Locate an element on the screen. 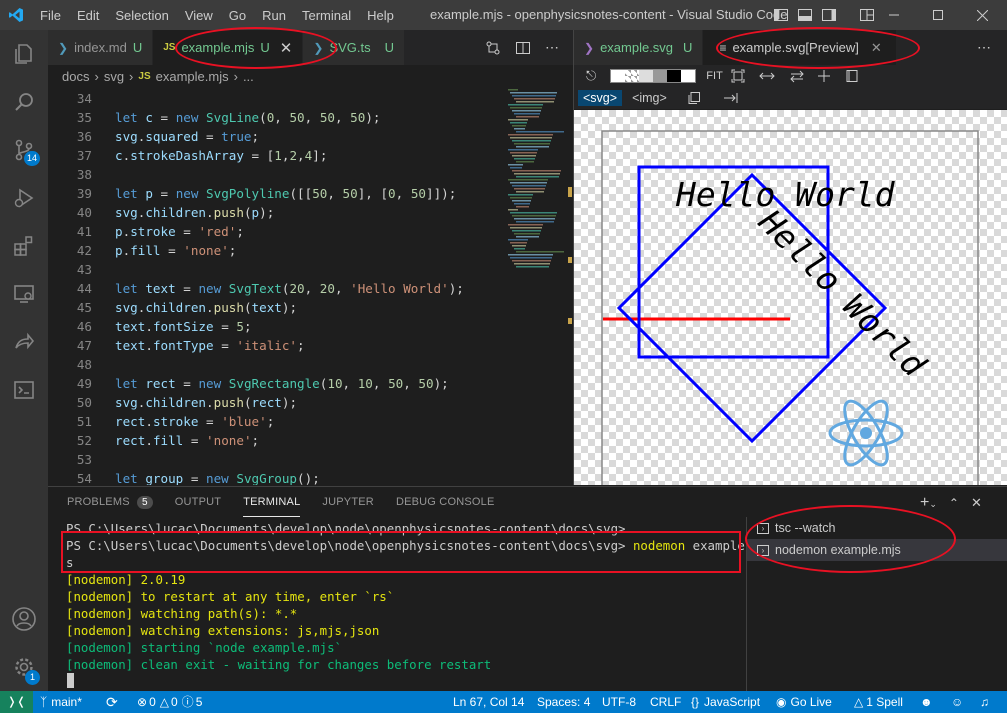 The width and height of the screenshot is (1007, 713). notifications-bell-icon: ♫ is located at coordinates (984, 702).